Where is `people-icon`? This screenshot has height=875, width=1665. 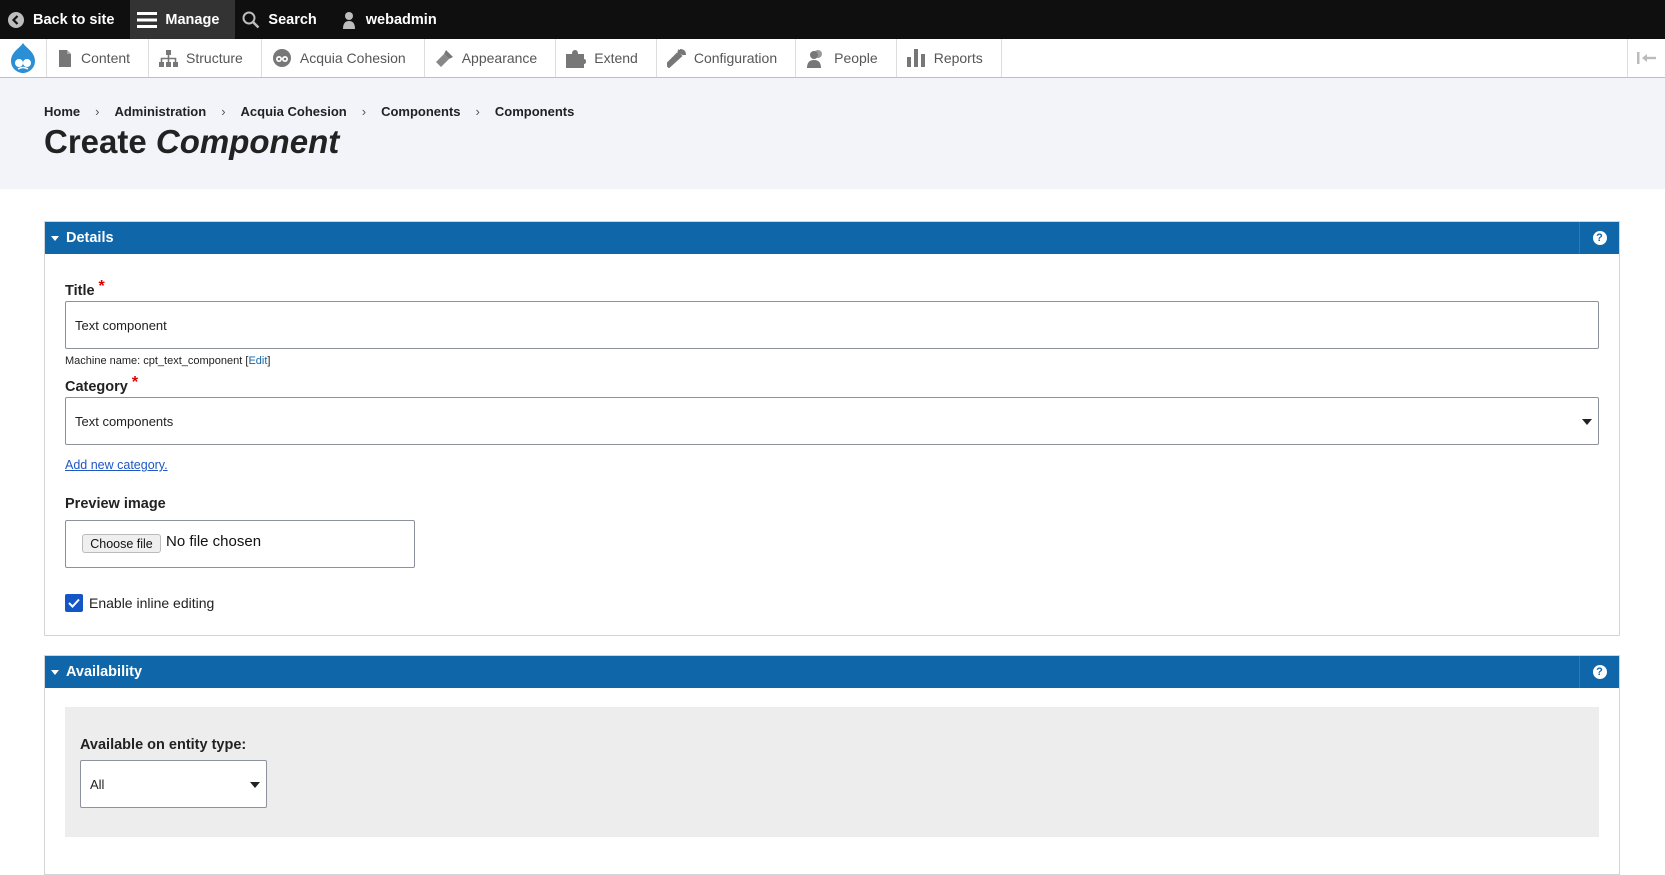 people-icon is located at coordinates (815, 58).